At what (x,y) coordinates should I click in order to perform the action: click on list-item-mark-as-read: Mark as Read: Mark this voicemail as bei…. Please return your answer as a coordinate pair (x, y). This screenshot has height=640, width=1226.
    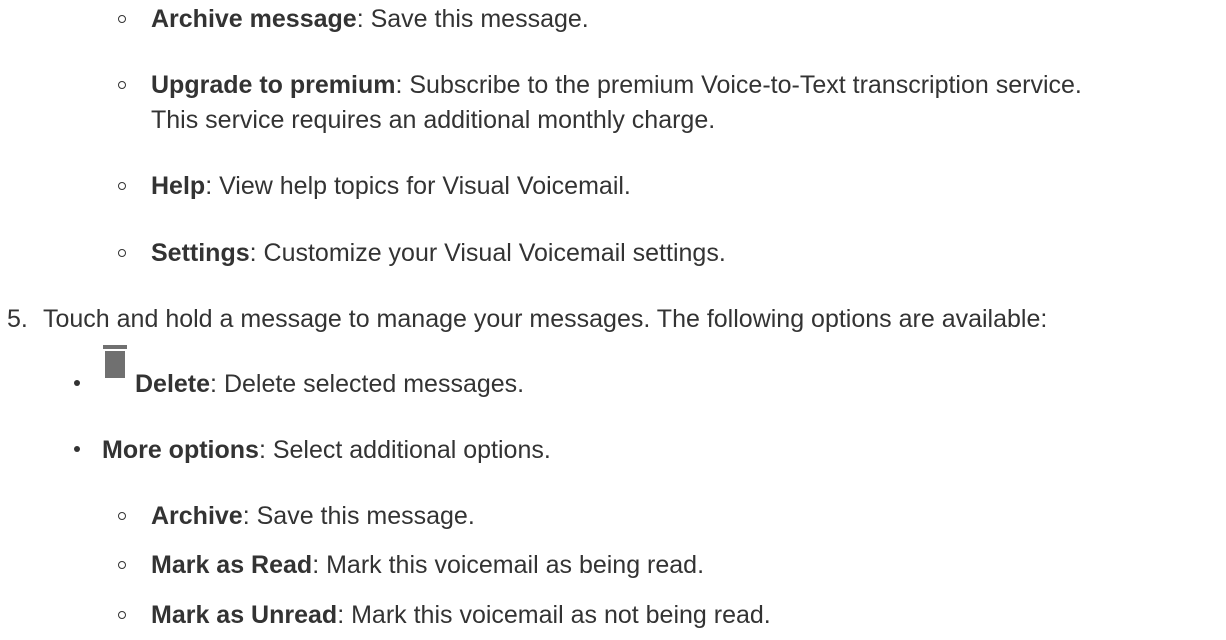
    Looking at the image, I should click on (428, 565).